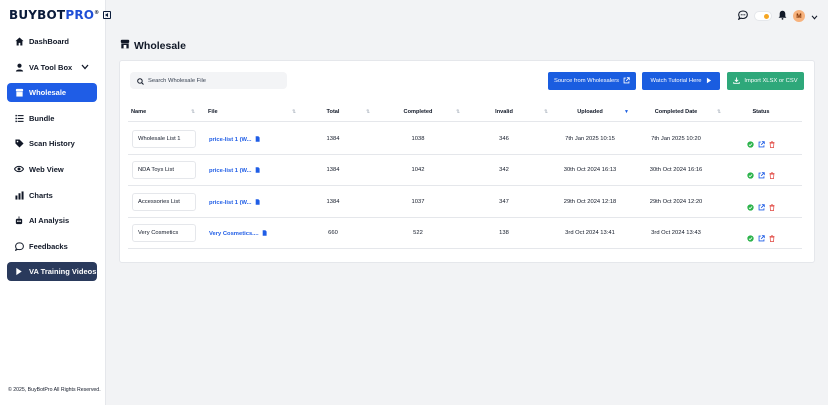 Image resolution: width=828 pixels, height=405 pixels. I want to click on home-icon, so click(19, 42).